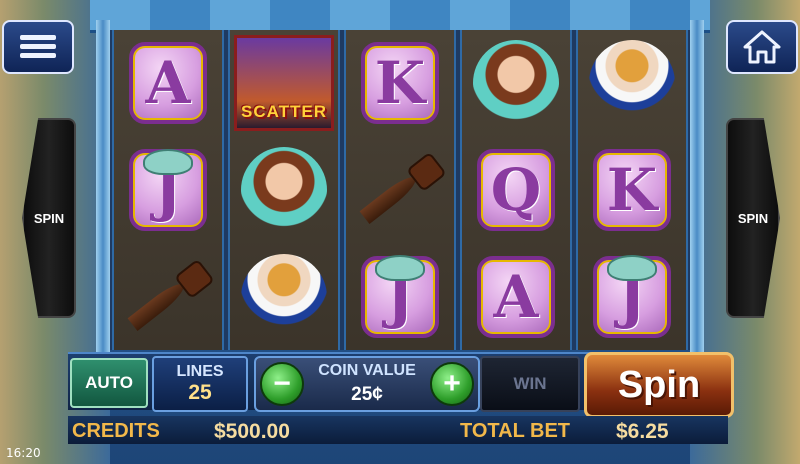 This screenshot has height=464, width=800. I want to click on right-spin-label: SPIN, so click(753, 218).